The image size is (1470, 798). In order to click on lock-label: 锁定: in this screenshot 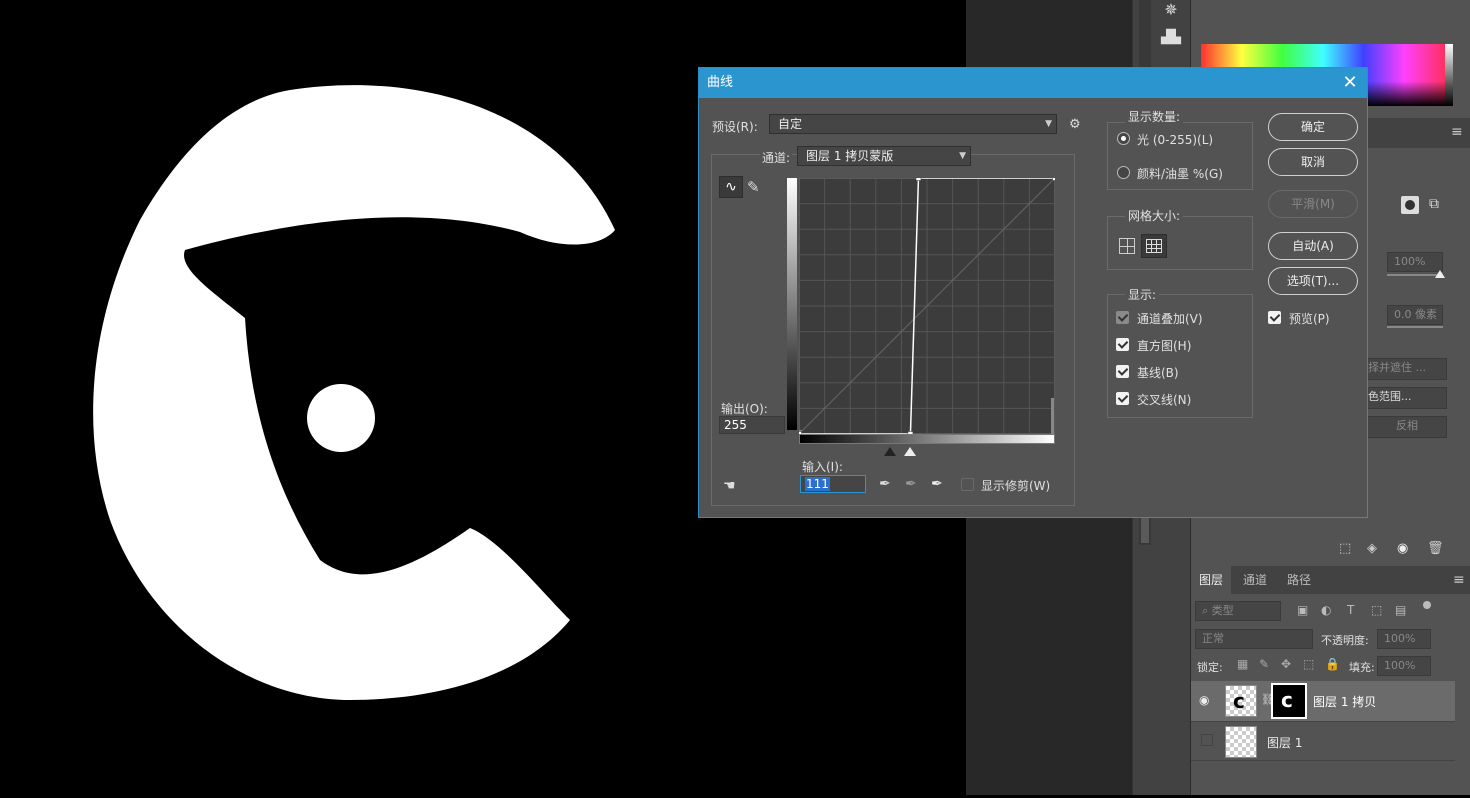, I will do `click(1210, 667)`.